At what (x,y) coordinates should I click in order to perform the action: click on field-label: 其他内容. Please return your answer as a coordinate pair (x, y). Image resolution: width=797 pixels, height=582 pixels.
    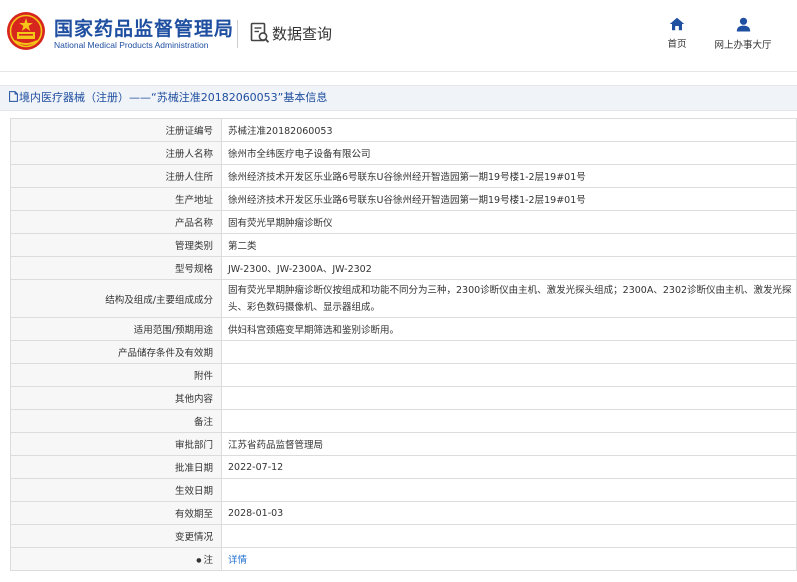
    Looking at the image, I should click on (116, 398).